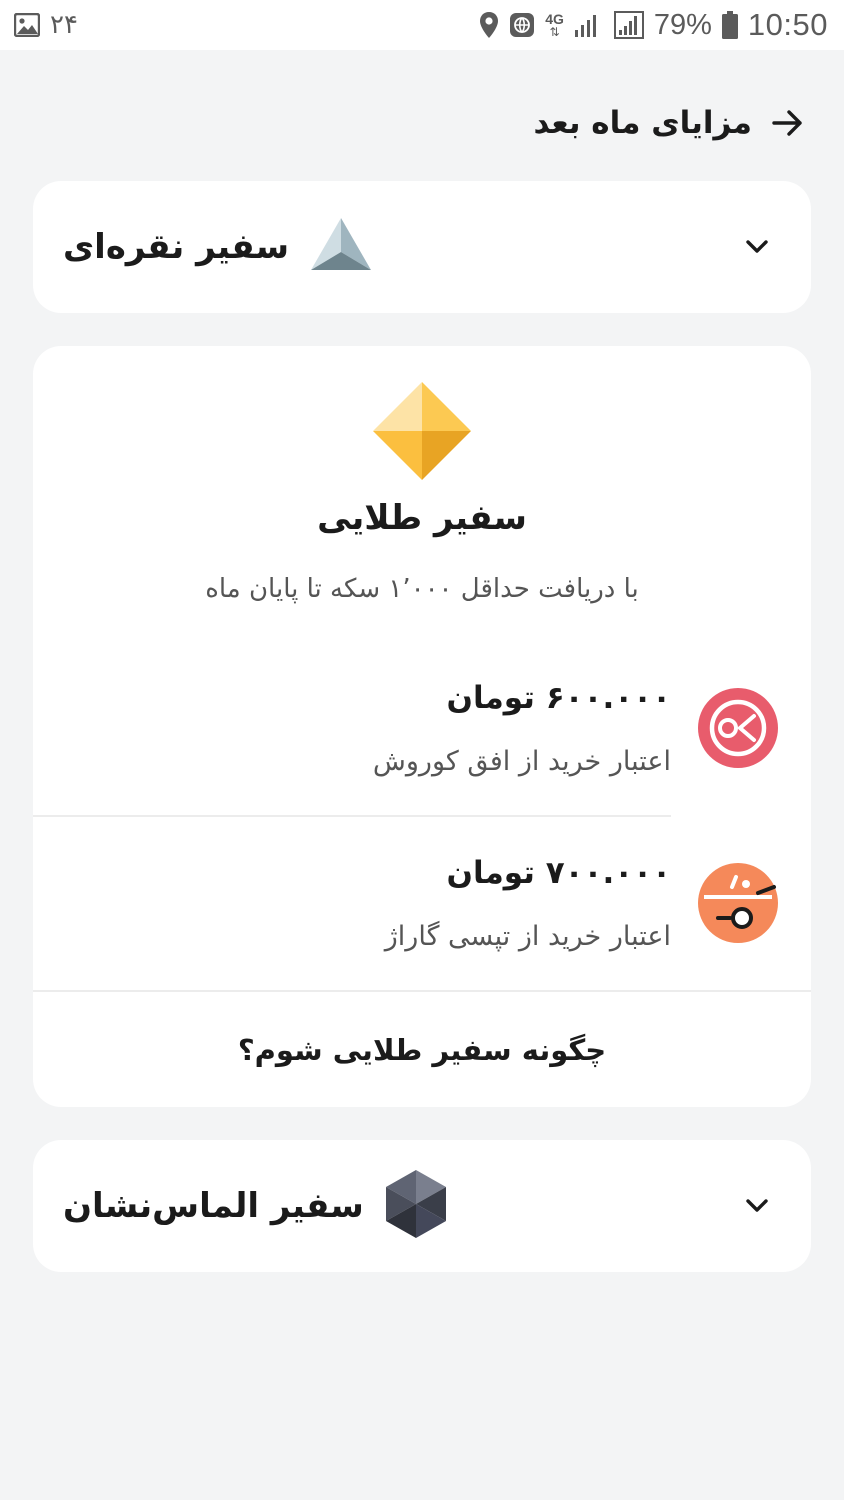 This screenshot has width=844, height=1500. I want to click on benefit-description: اعتبار خرید از افق کوروش, so click(521, 761).